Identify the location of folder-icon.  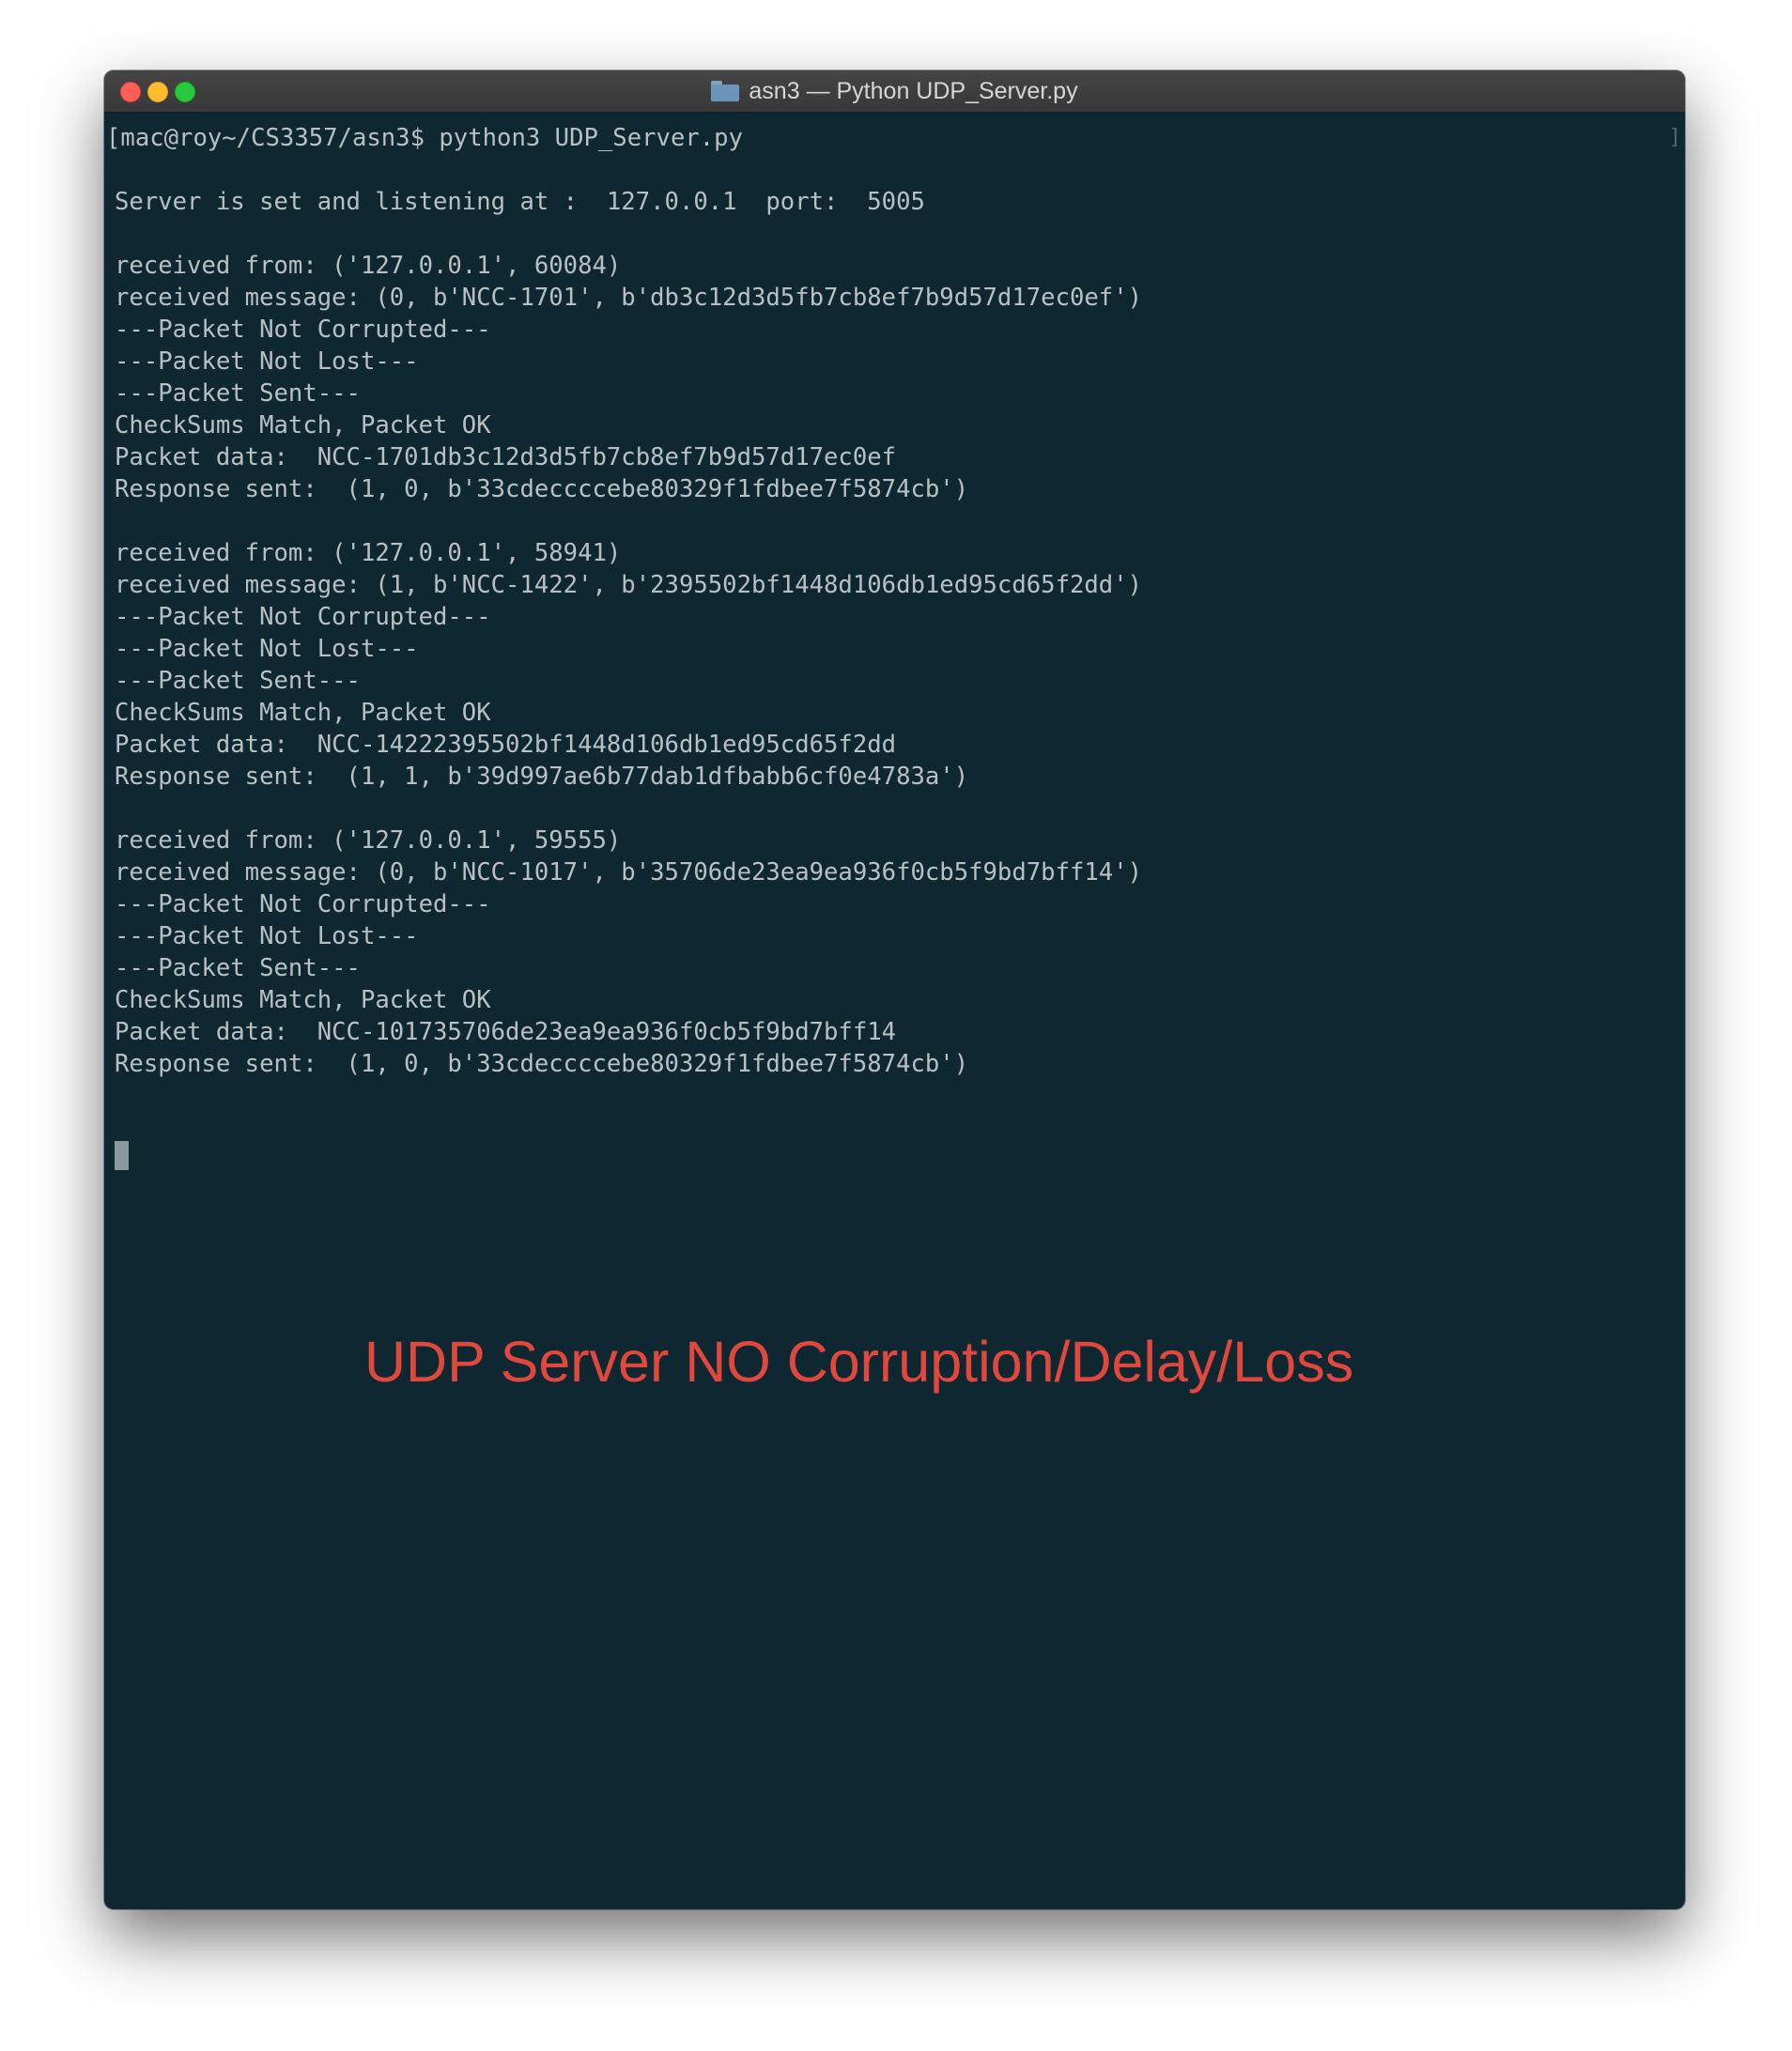
(725, 91).